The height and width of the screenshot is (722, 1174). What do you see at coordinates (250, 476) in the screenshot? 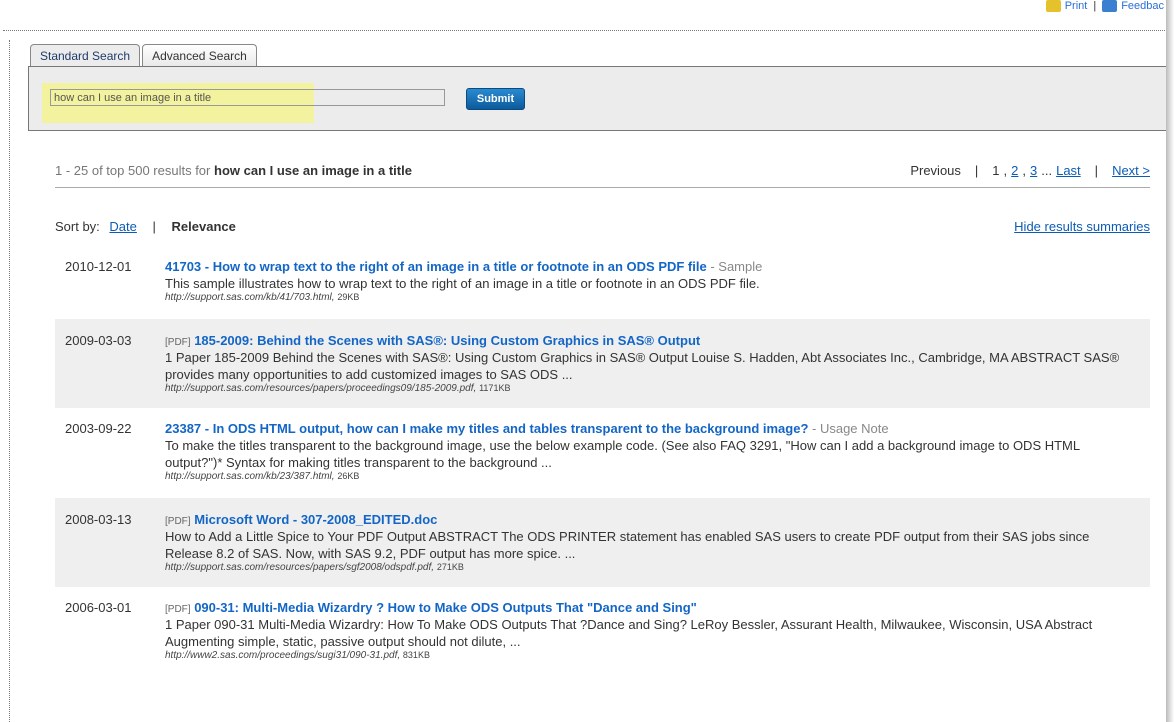
I see `url-text: http://support.sas.com/kb/23/387.html,` at bounding box center [250, 476].